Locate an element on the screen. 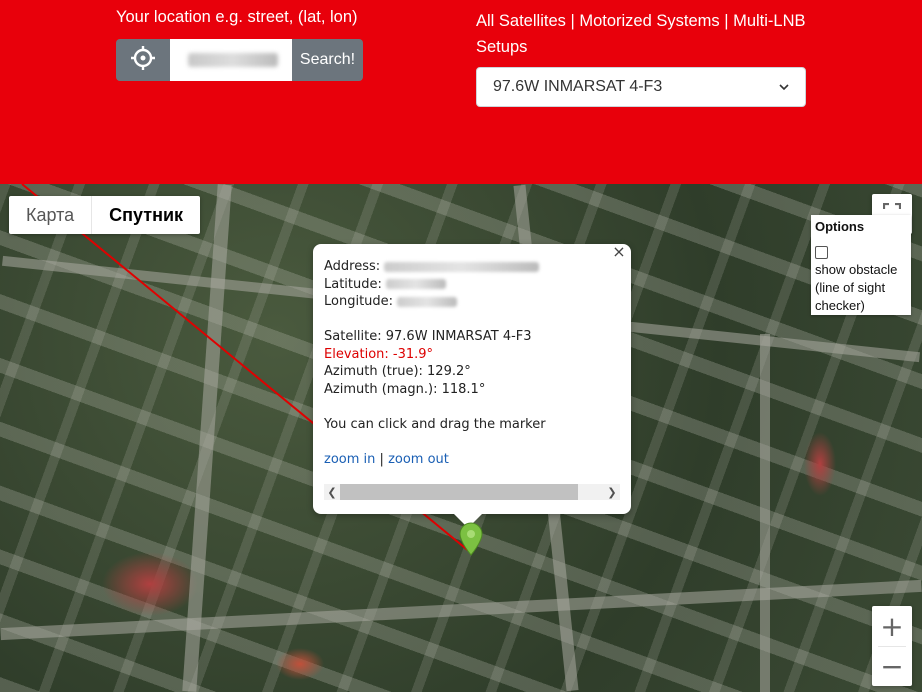  search-button: Search! is located at coordinates (327, 60).